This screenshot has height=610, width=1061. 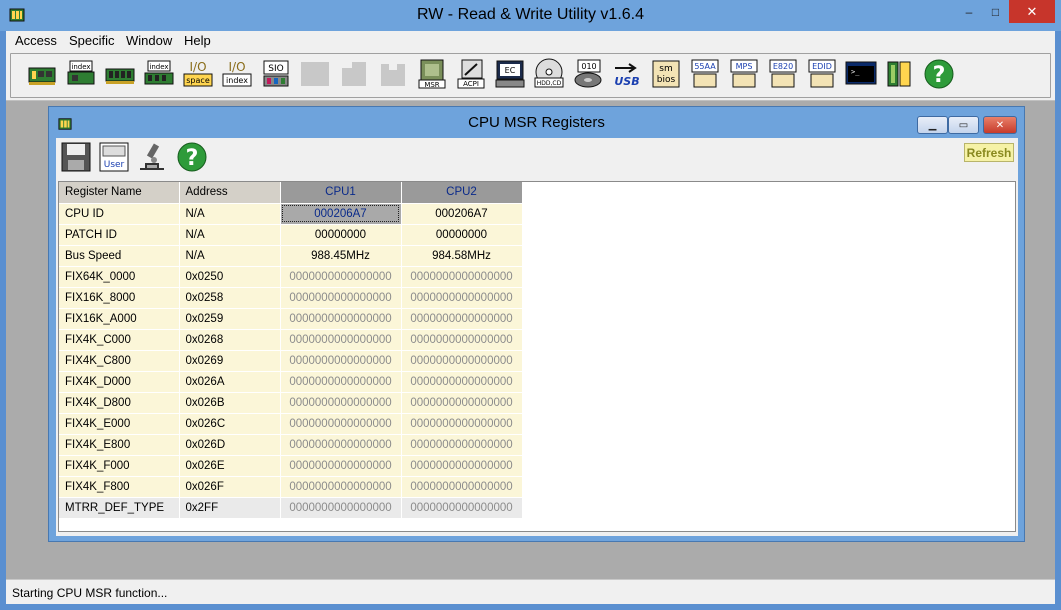 What do you see at coordinates (341, 235) in the screenshot?
I see `cell-cpu1: 00000000` at bounding box center [341, 235].